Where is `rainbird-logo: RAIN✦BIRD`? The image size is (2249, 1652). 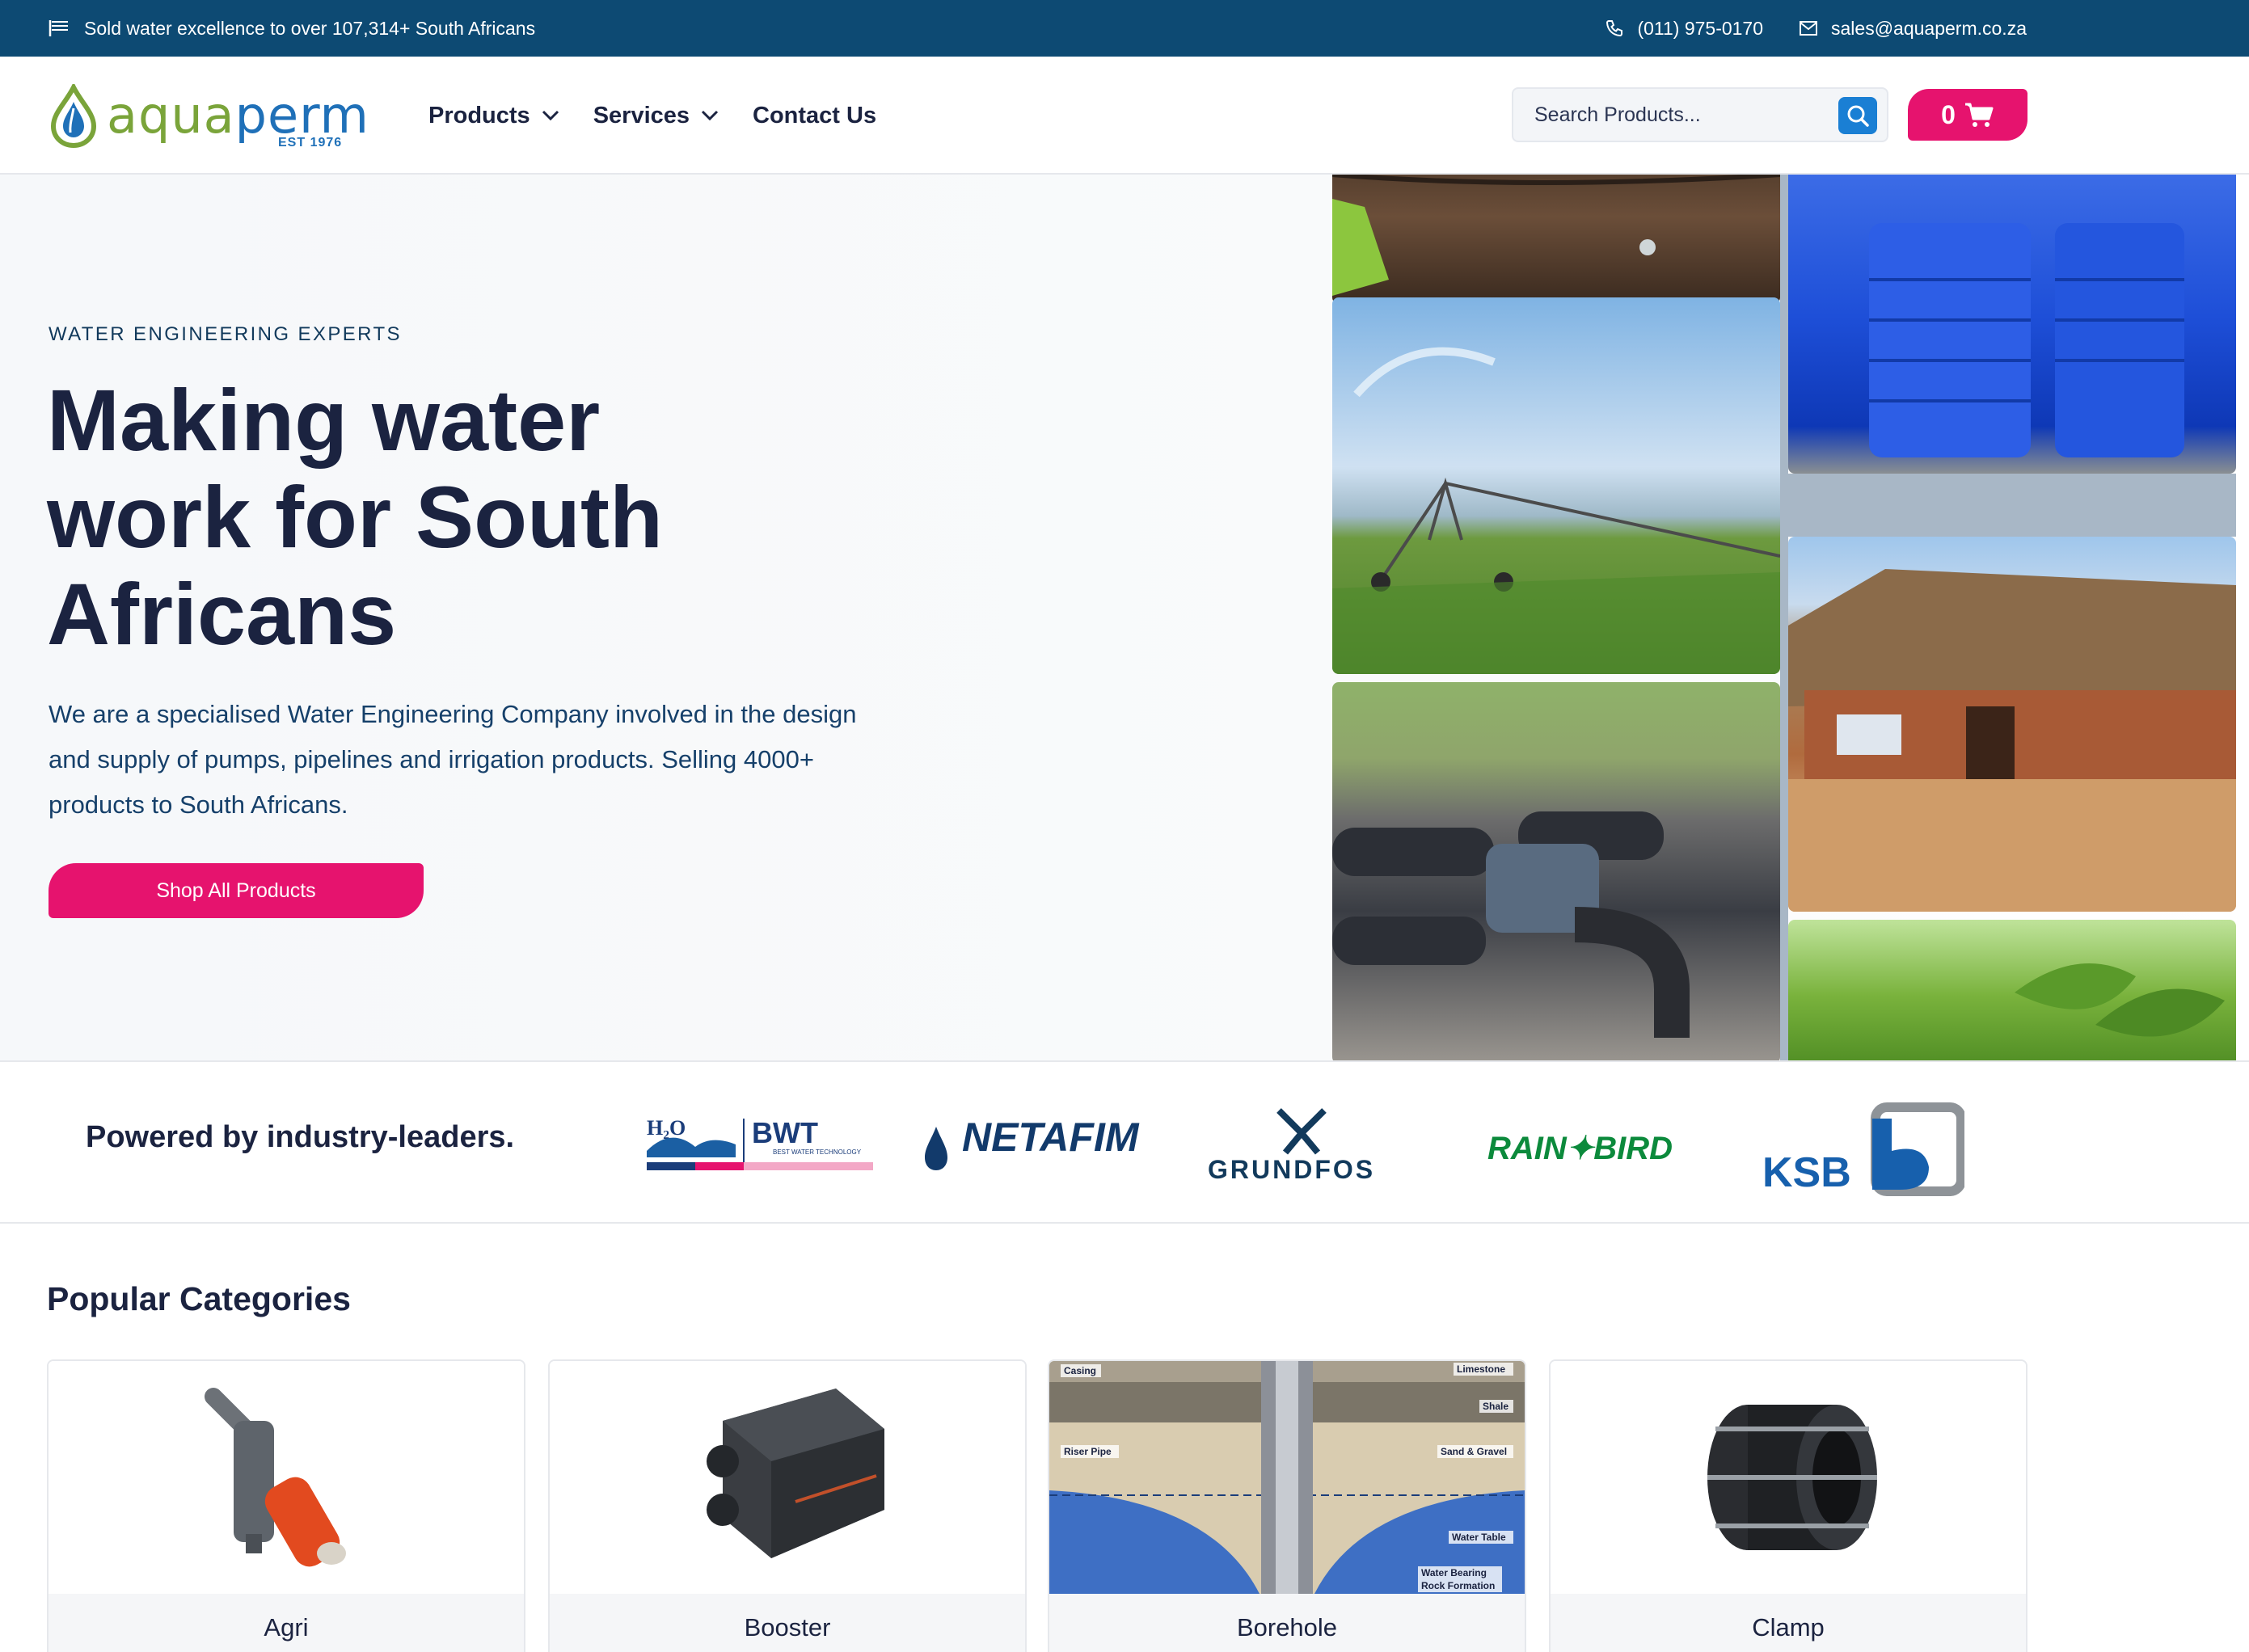 rainbird-logo: RAIN✦BIRD is located at coordinates (1584, 1142).